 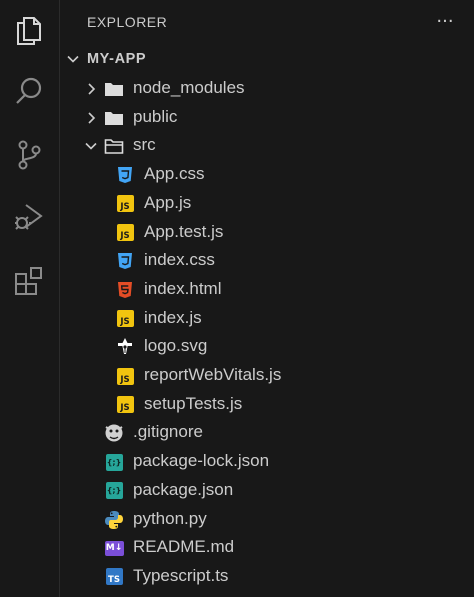 I want to click on more-actions-button: ···, so click(x=445, y=21).